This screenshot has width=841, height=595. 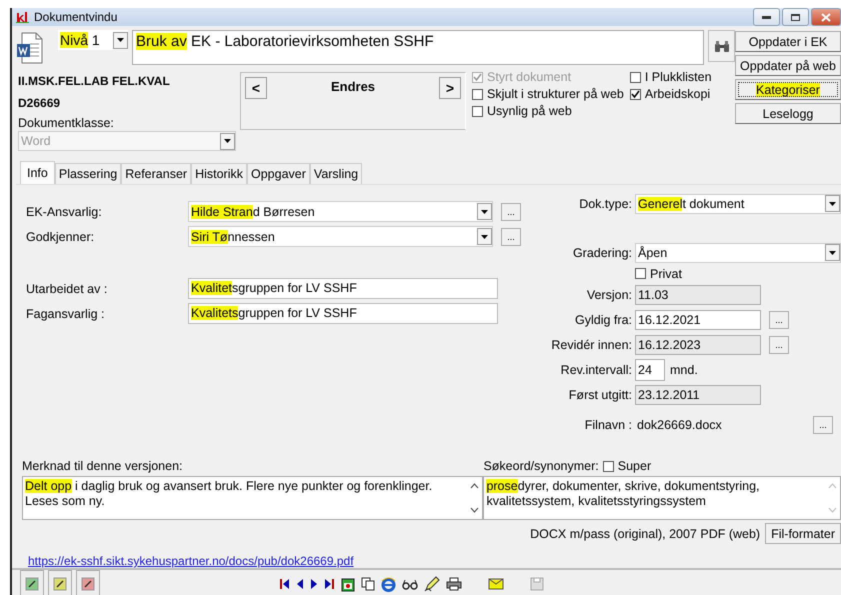 What do you see at coordinates (418, 47) in the screenshot?
I see `document-title-field: Bruk av EK - Laboratorievirksomheten SSHF` at bounding box center [418, 47].